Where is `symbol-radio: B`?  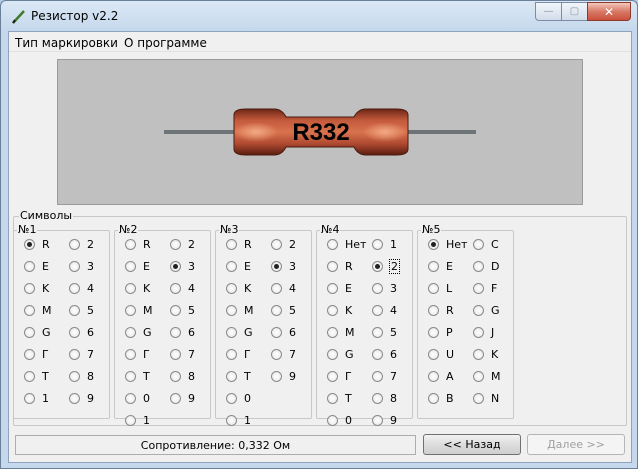
symbol-radio: B is located at coordinates (441, 398).